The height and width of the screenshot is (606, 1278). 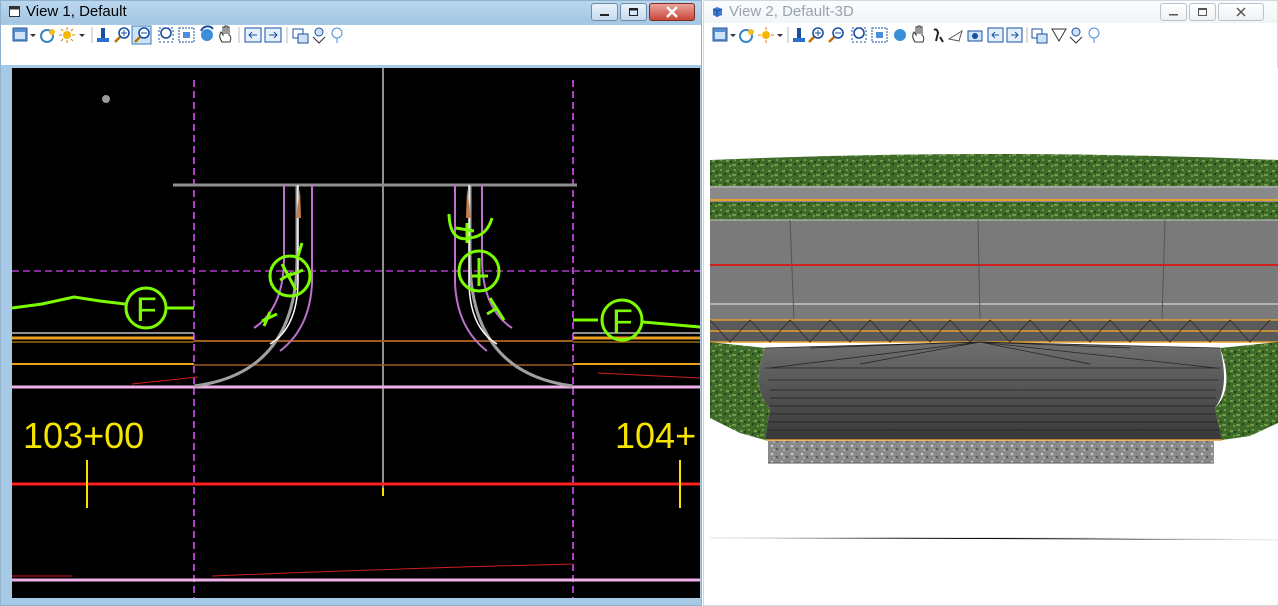 What do you see at coordinates (14, 11) in the screenshot?
I see `view-window-icon` at bounding box center [14, 11].